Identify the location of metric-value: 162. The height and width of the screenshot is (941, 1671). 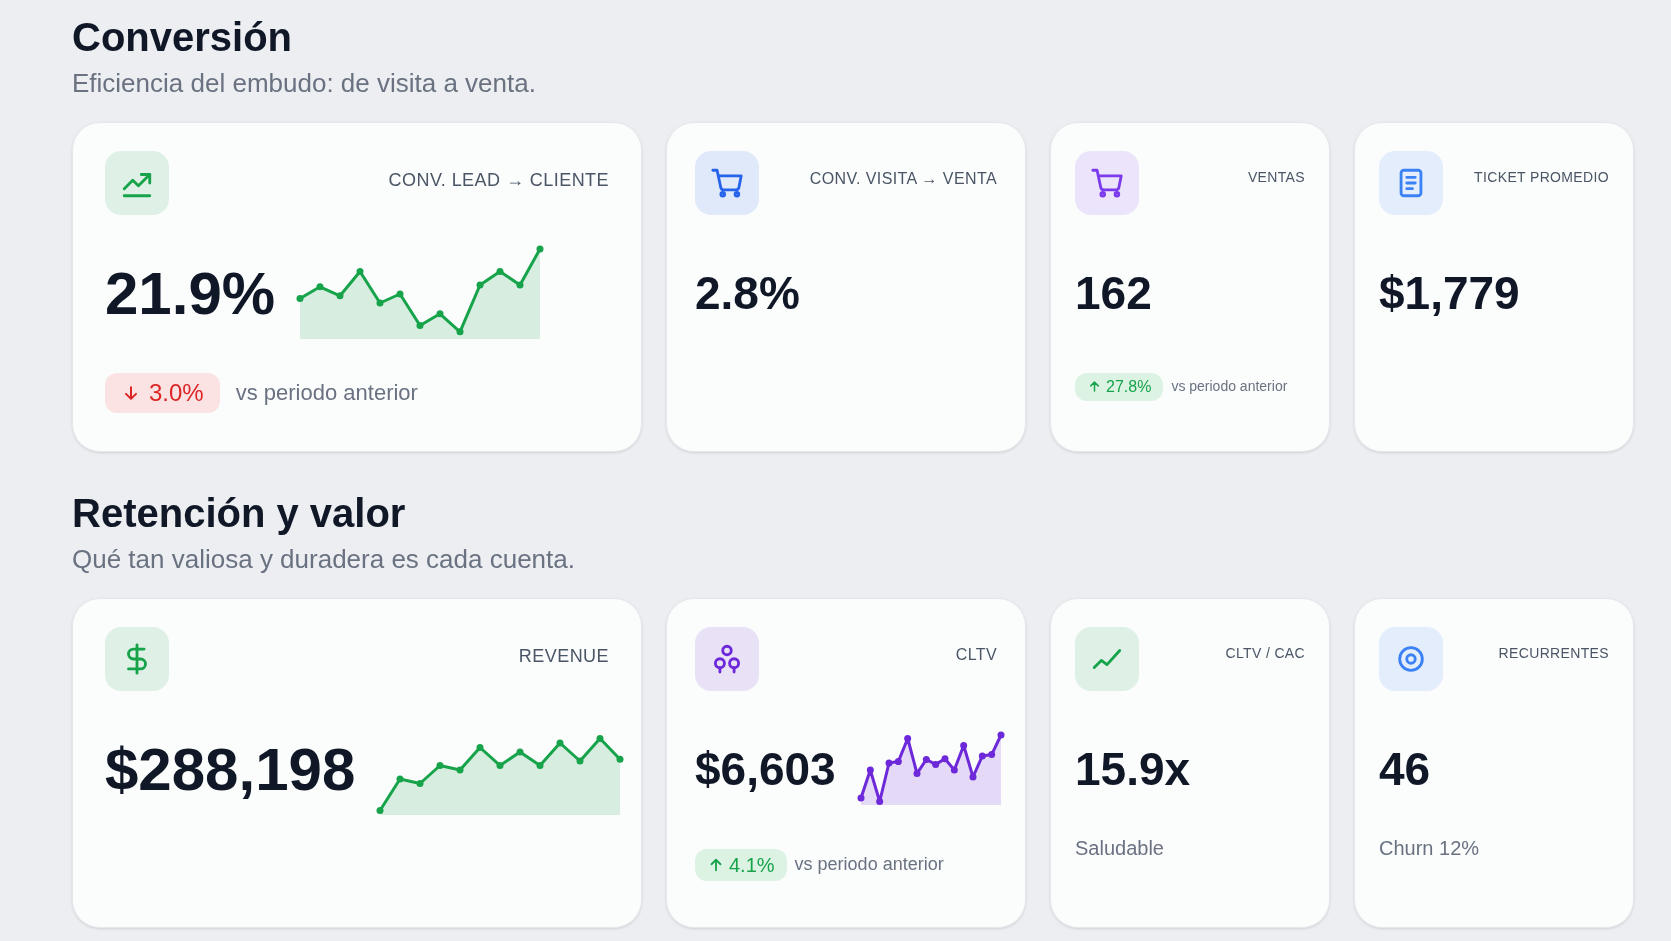
(1113, 294).